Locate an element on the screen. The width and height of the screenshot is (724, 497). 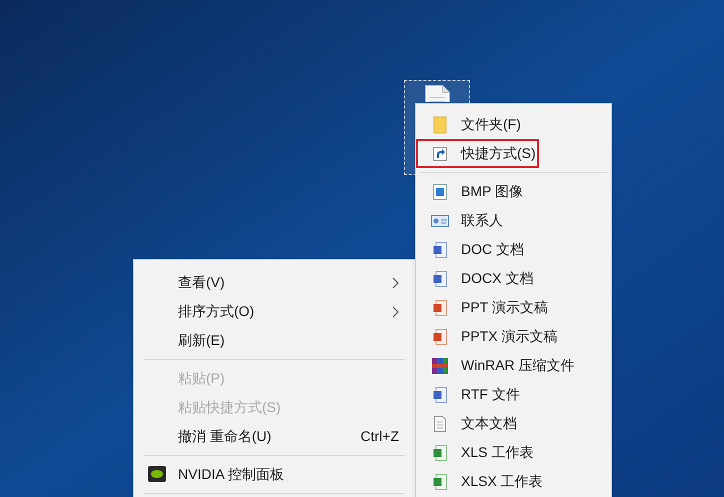
contact-card-icon is located at coordinates (440, 220).